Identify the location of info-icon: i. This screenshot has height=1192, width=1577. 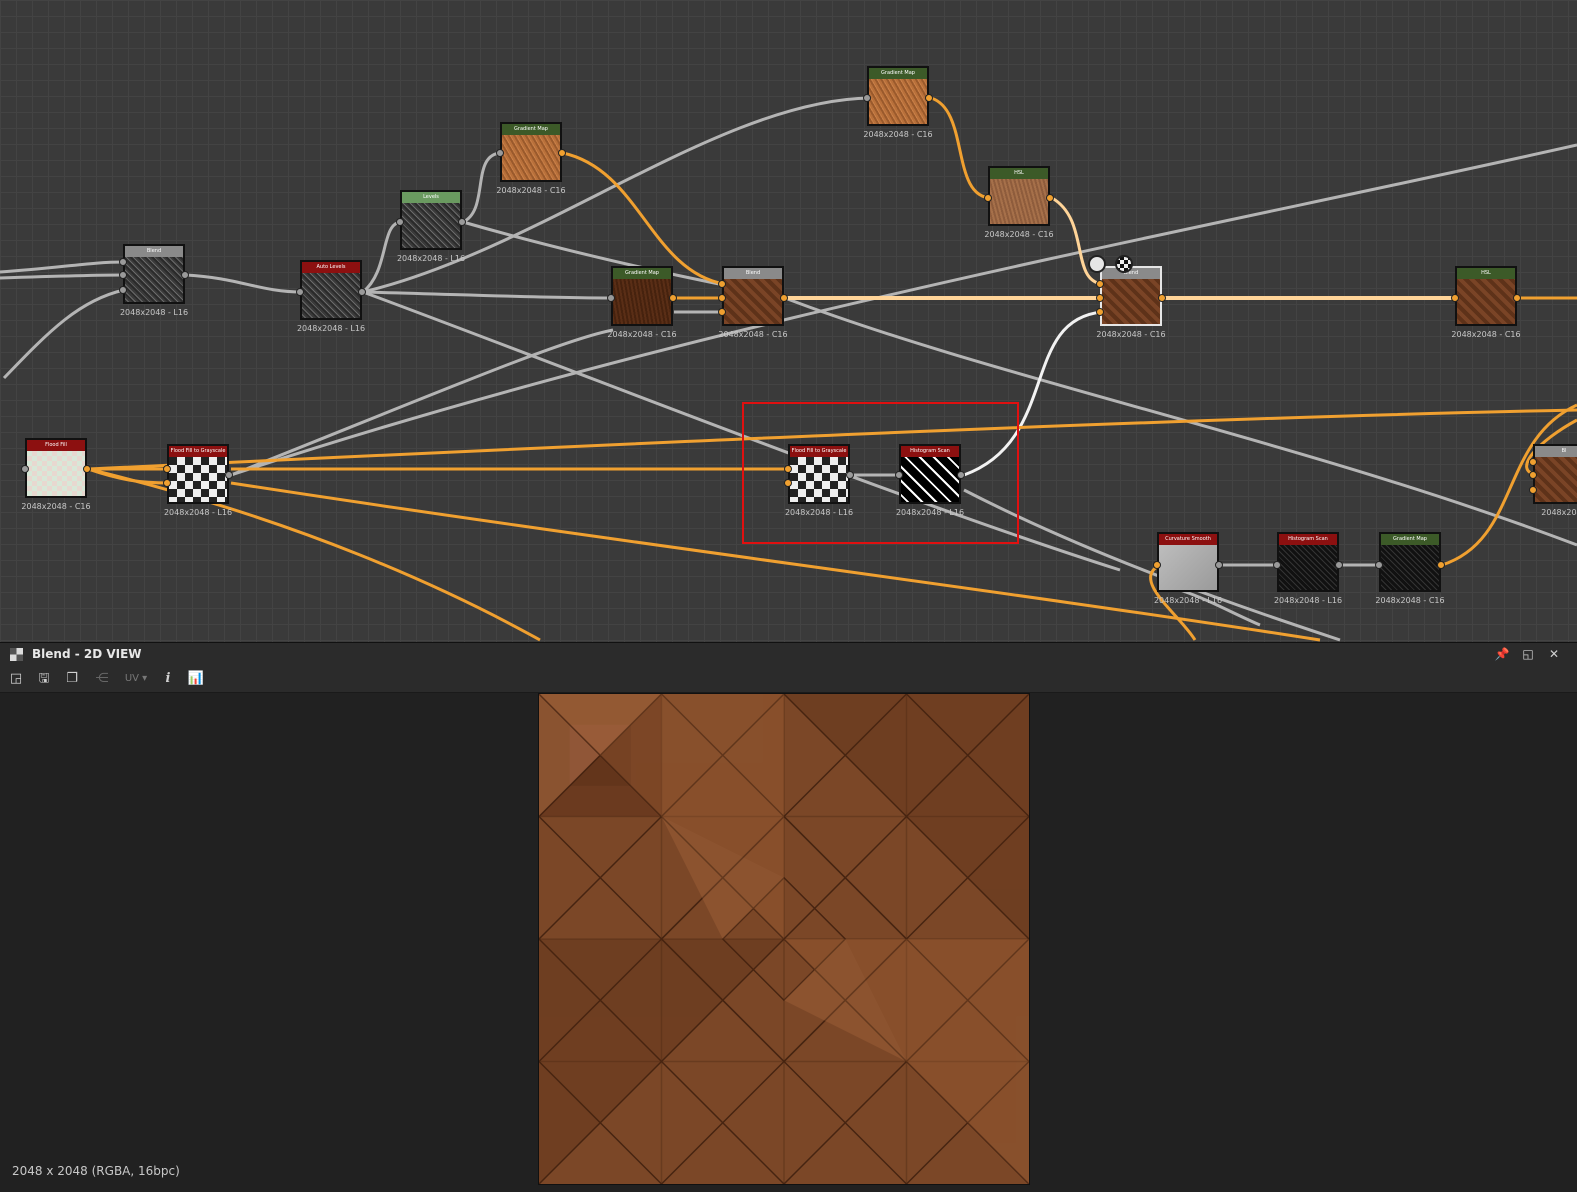
(168, 679).